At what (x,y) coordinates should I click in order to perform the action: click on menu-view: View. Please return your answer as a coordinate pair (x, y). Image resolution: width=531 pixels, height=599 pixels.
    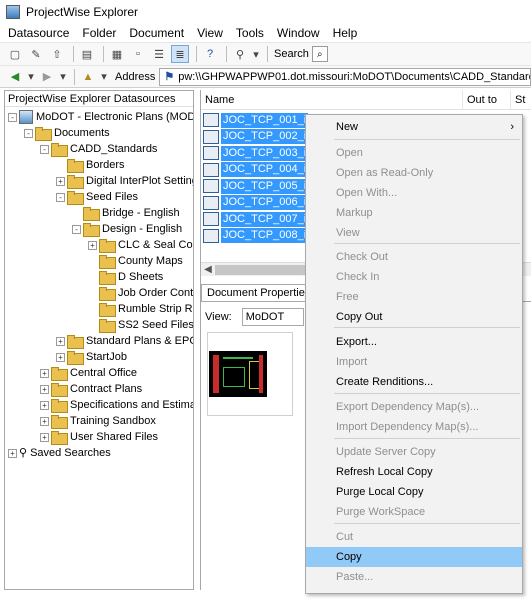
    Looking at the image, I should click on (210, 33).